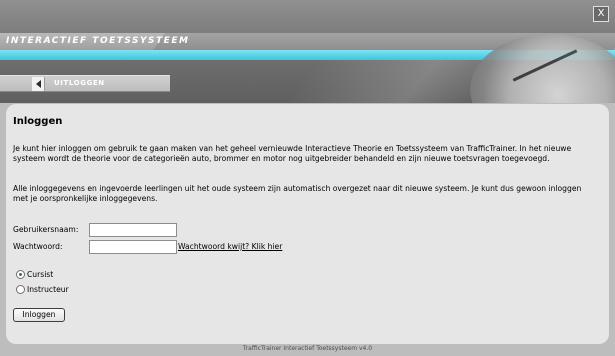 The height and width of the screenshot is (356, 615). I want to click on login-submit-button: Inloggen, so click(39, 315).